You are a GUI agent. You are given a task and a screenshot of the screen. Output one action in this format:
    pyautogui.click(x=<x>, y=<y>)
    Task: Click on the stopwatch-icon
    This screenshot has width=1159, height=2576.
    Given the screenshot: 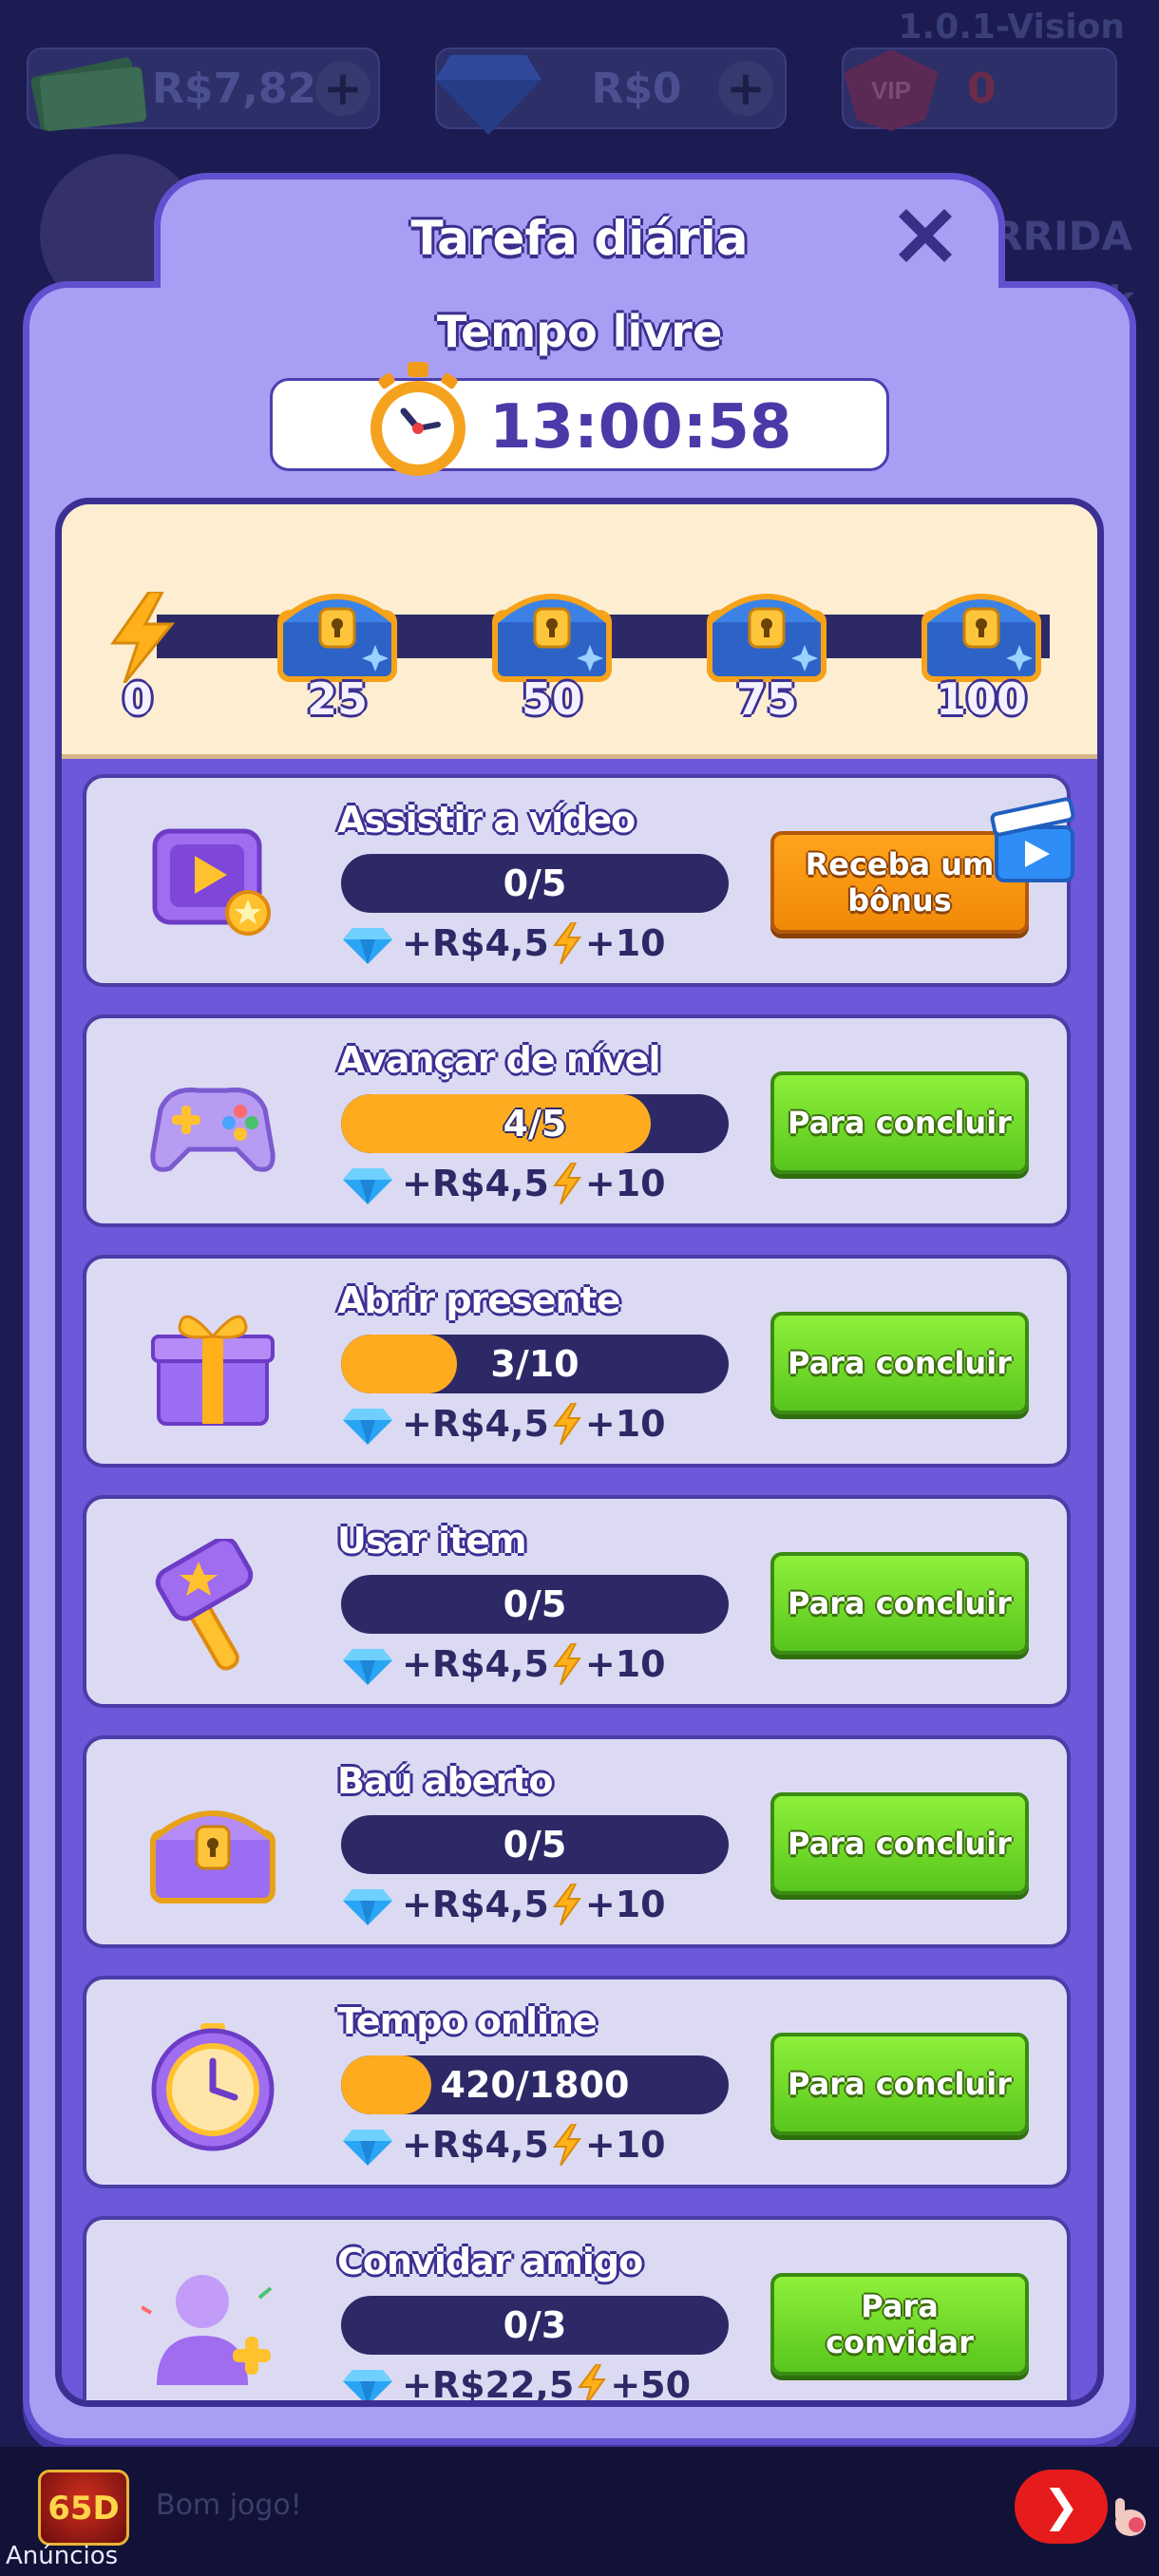 What is the action you would take?
    pyautogui.click(x=418, y=419)
    